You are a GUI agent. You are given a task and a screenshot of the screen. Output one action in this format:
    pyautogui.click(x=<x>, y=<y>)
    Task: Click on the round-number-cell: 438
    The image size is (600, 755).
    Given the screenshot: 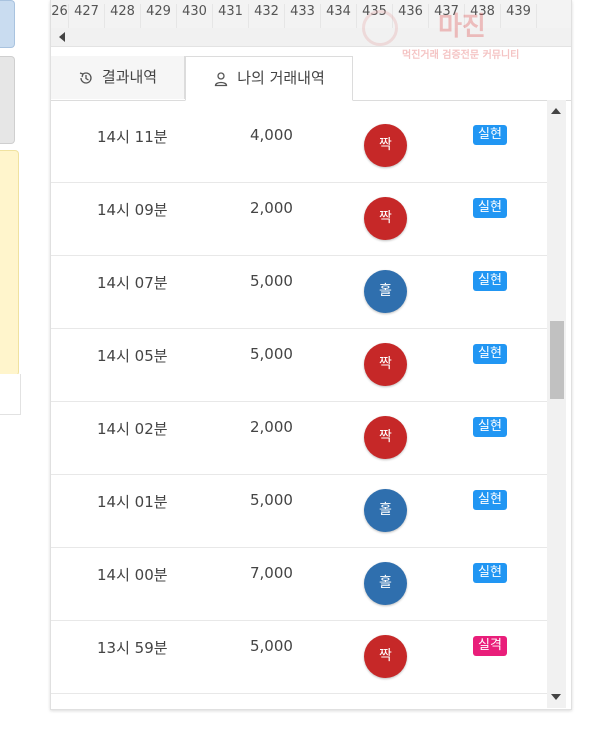 What is the action you would take?
    pyautogui.click(x=483, y=16)
    